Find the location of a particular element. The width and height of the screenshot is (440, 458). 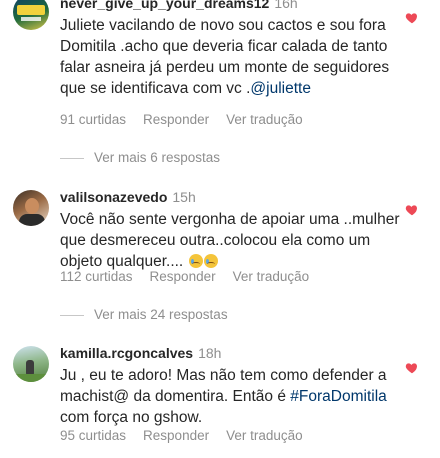

view-replies-button: Ver mais 24 respostas is located at coordinates (144, 314).